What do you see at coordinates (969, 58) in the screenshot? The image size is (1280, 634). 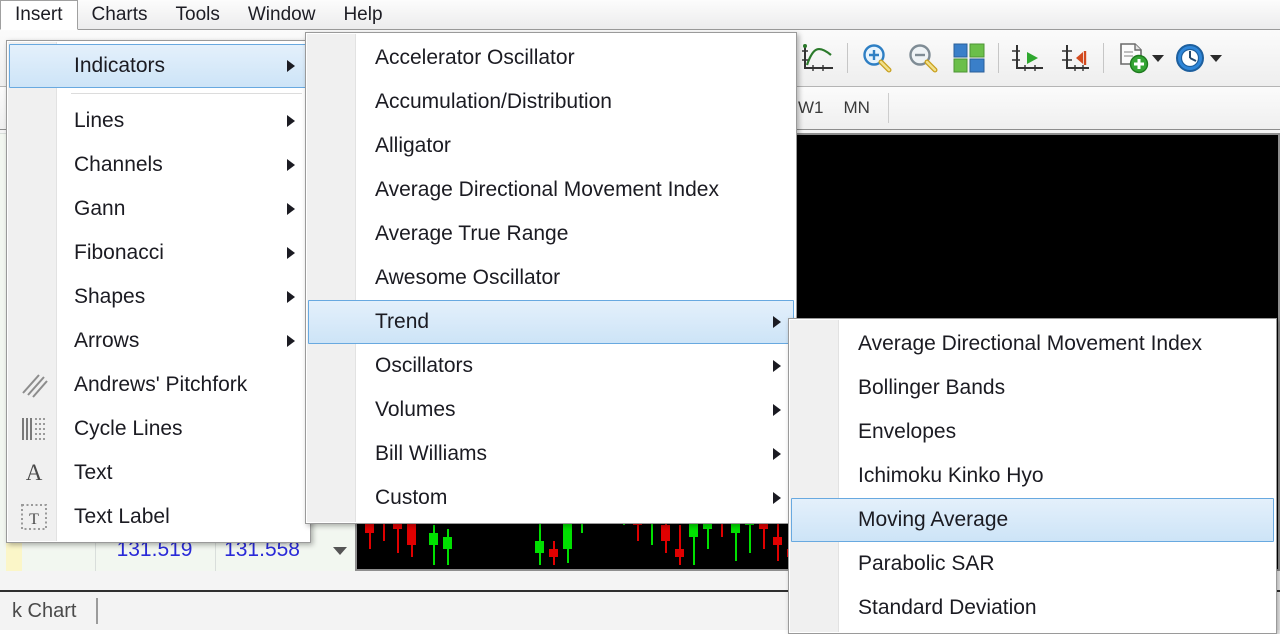 I see `tile-windows-icon` at bounding box center [969, 58].